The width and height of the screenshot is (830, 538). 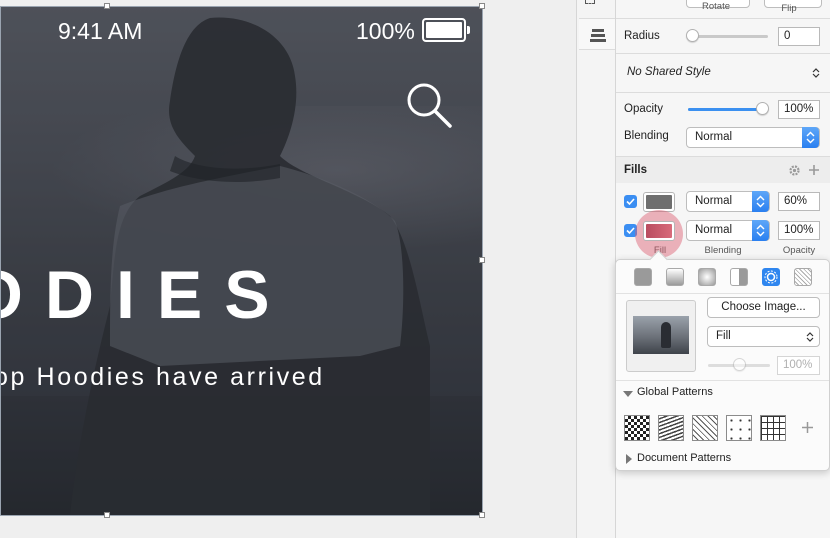 I want to click on search-icon, so click(x=429, y=105).